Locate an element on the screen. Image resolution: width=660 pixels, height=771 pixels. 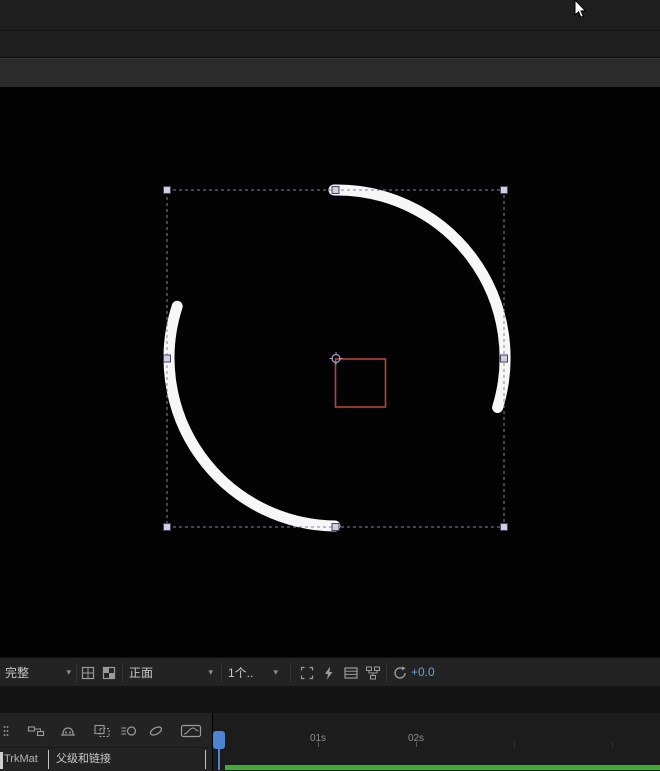
flowchart-icon is located at coordinates (372, 672).